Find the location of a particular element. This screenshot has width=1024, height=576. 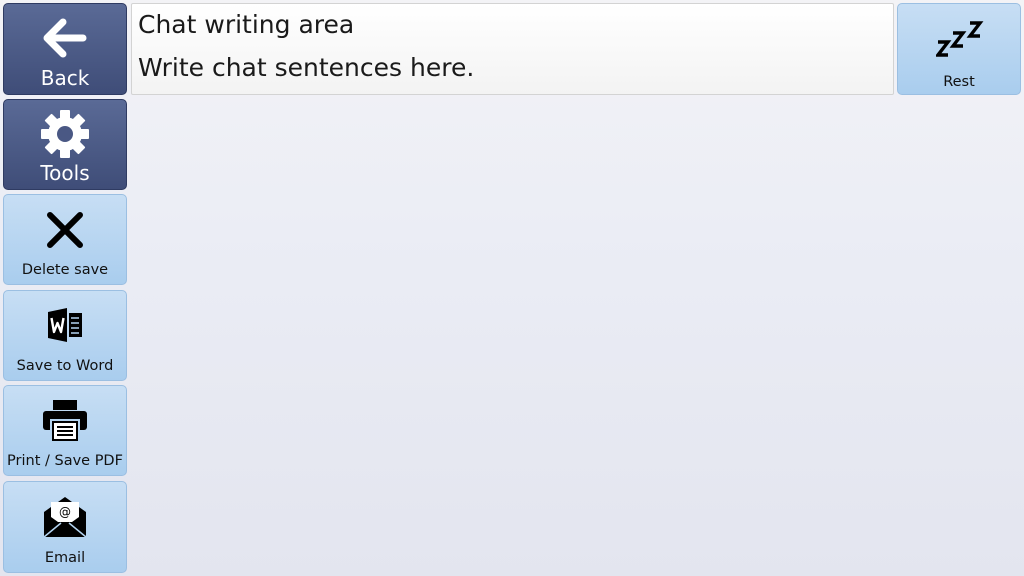

sleep-icon is located at coordinates (960, 41).